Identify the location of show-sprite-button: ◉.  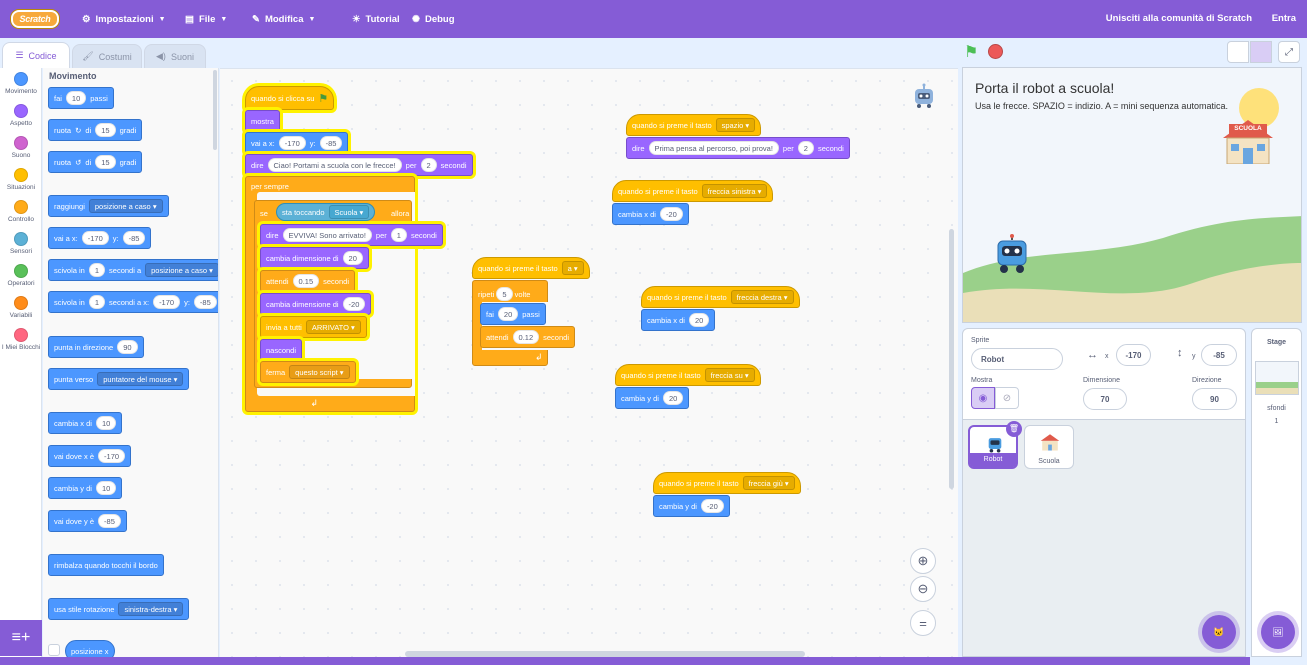
(983, 398).